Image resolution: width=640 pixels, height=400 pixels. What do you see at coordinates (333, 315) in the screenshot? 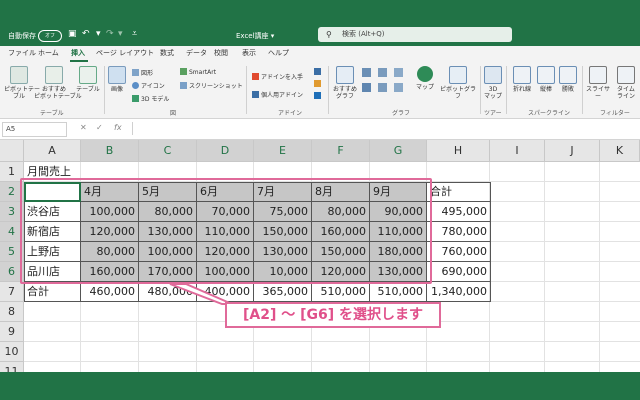
I see `annotation-callout: [A2] ～ [G6] を選択します` at bounding box center [333, 315].